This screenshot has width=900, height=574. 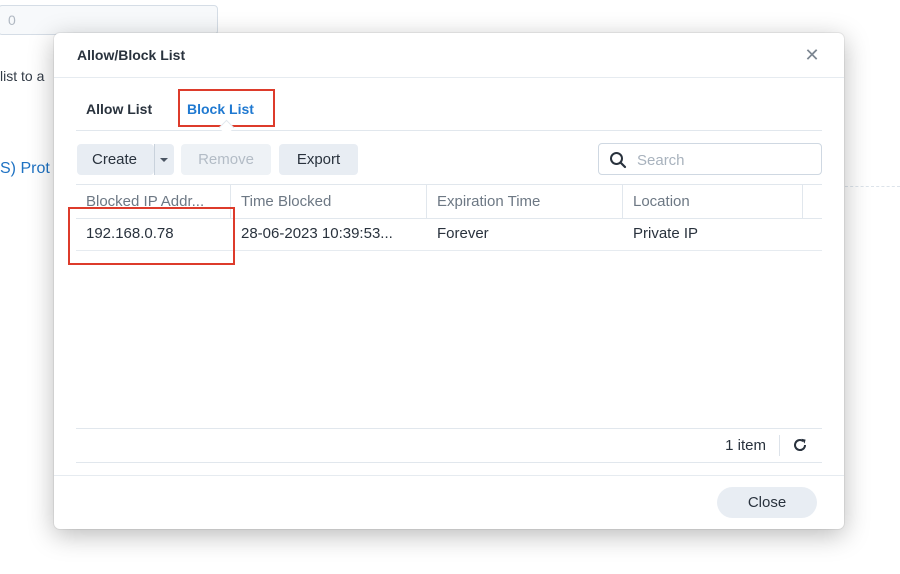 What do you see at coordinates (449, 159) in the screenshot?
I see `toolbar: Create Remove Export` at bounding box center [449, 159].